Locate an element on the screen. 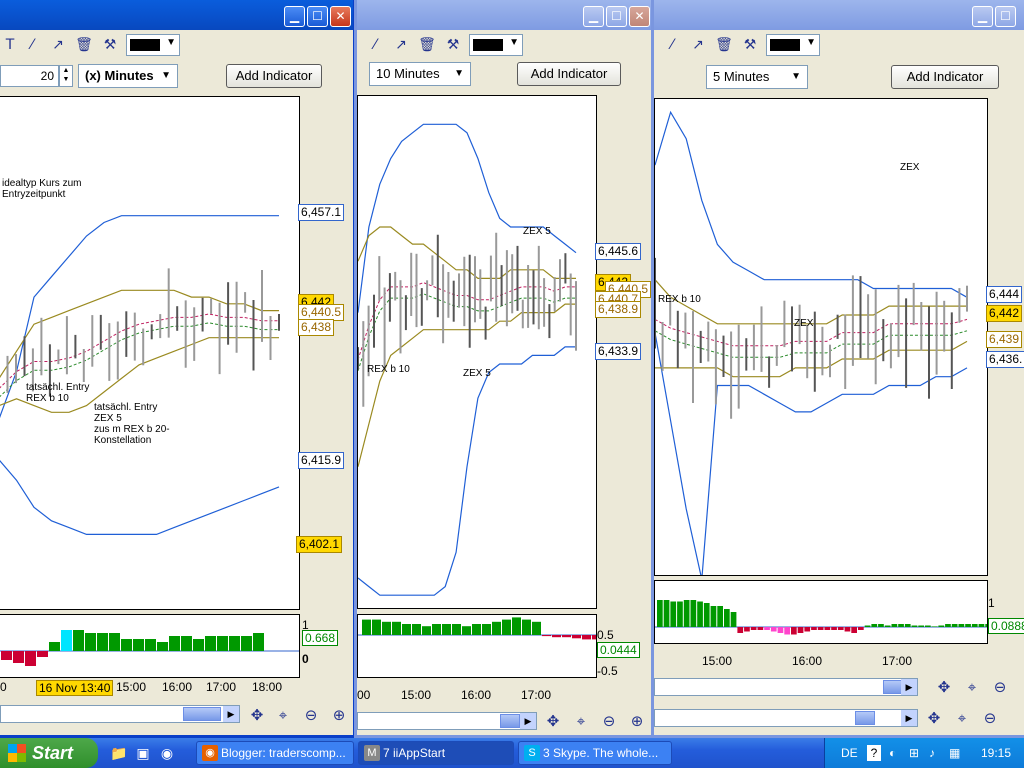  x-tick-label: 15:00 is located at coordinates (717, 661).